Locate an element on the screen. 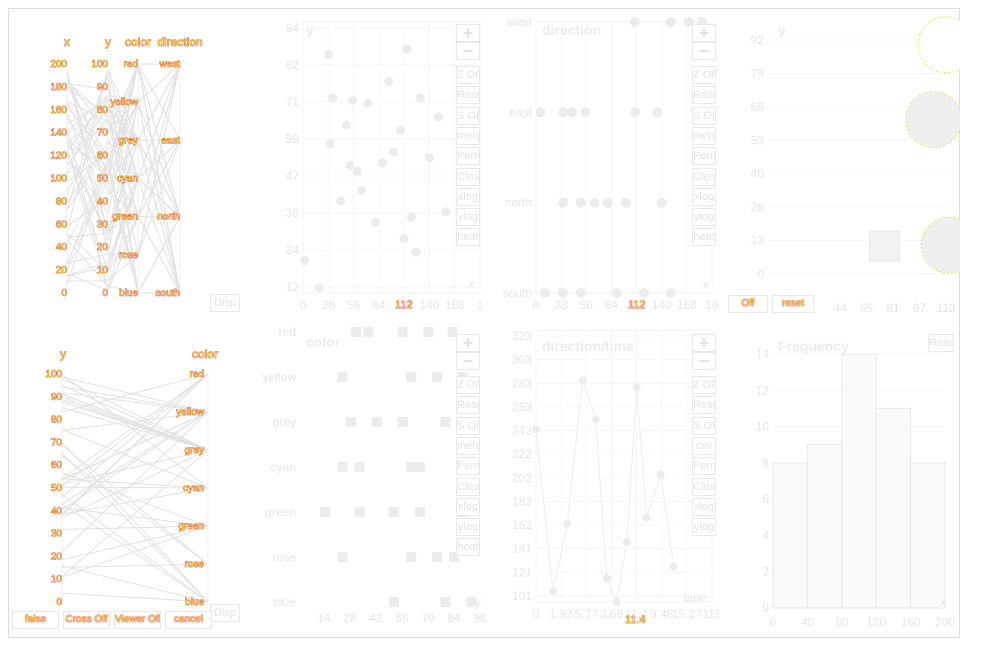 The image size is (1000, 660). selected-time-value: 11.4 is located at coordinates (635, 620).